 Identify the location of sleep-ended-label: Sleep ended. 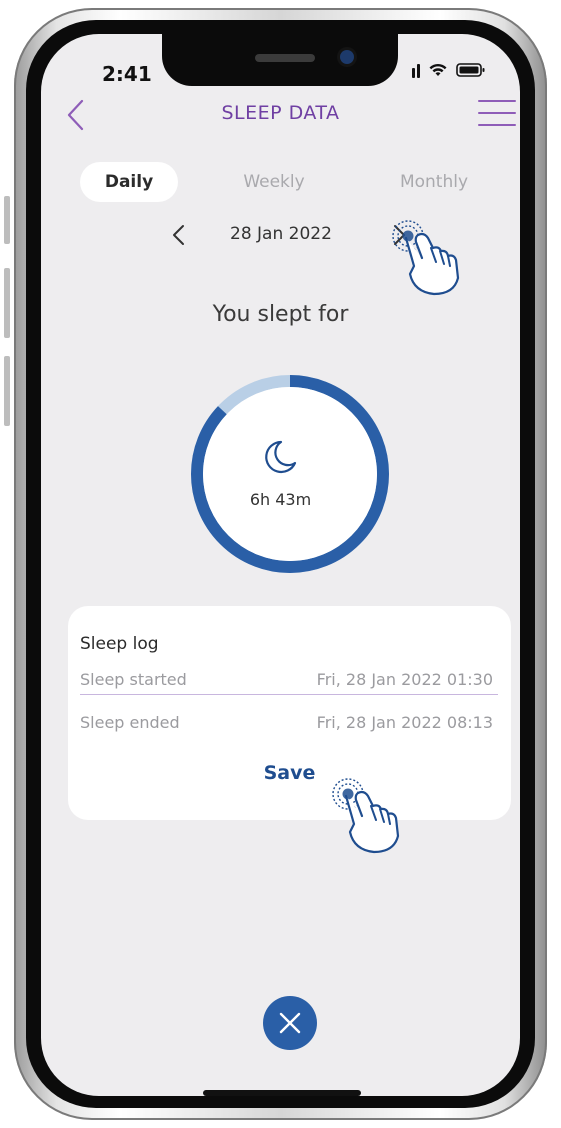
(130, 722).